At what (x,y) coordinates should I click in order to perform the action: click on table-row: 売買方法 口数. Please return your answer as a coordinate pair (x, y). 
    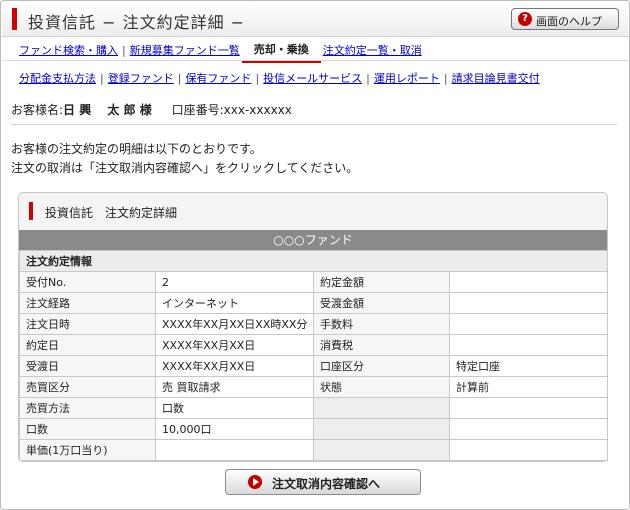
    Looking at the image, I should click on (313, 408).